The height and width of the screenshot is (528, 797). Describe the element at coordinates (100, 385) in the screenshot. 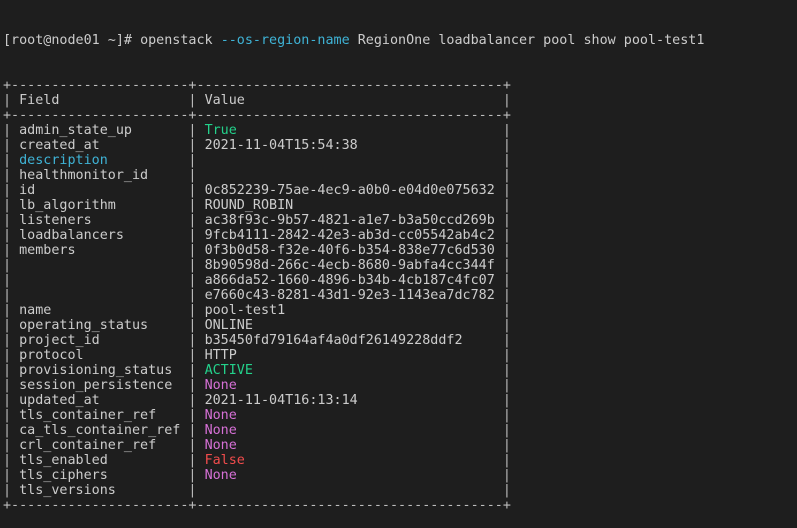

I see `field-cell: session_persistence` at that location.